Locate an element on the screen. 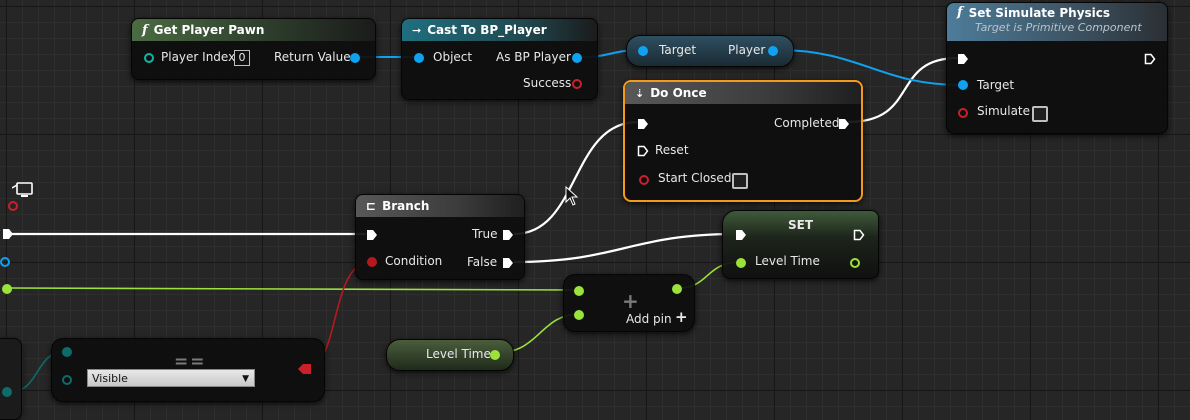  as-bp-player-pin is located at coordinates (577, 58).